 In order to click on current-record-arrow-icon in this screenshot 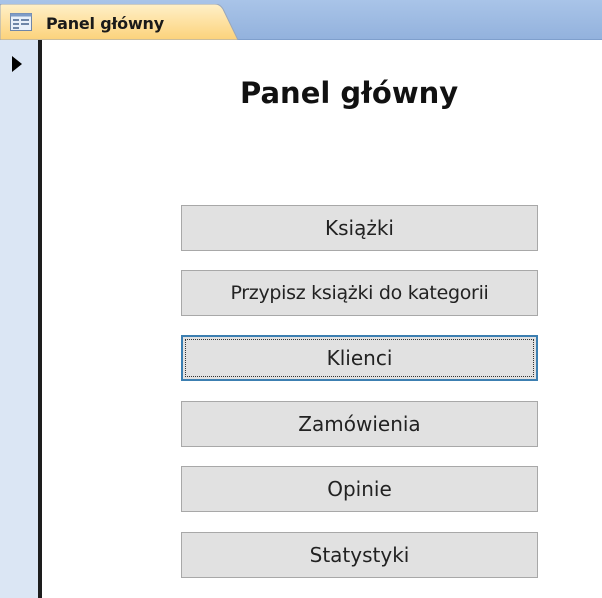, I will do `click(17, 64)`.